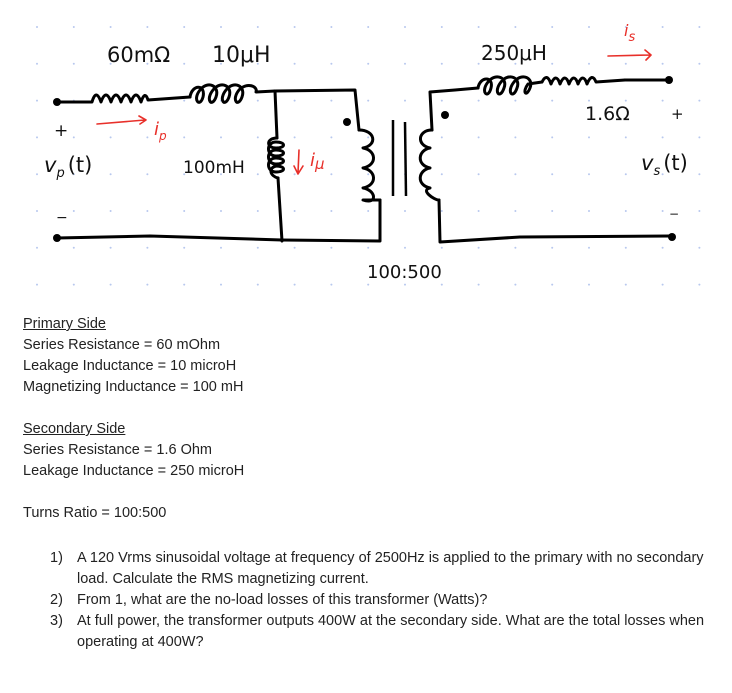 The width and height of the screenshot is (732, 693). What do you see at coordinates (309, 162) in the screenshot?
I see `magnetizing-current-arrow: iμ` at bounding box center [309, 162].